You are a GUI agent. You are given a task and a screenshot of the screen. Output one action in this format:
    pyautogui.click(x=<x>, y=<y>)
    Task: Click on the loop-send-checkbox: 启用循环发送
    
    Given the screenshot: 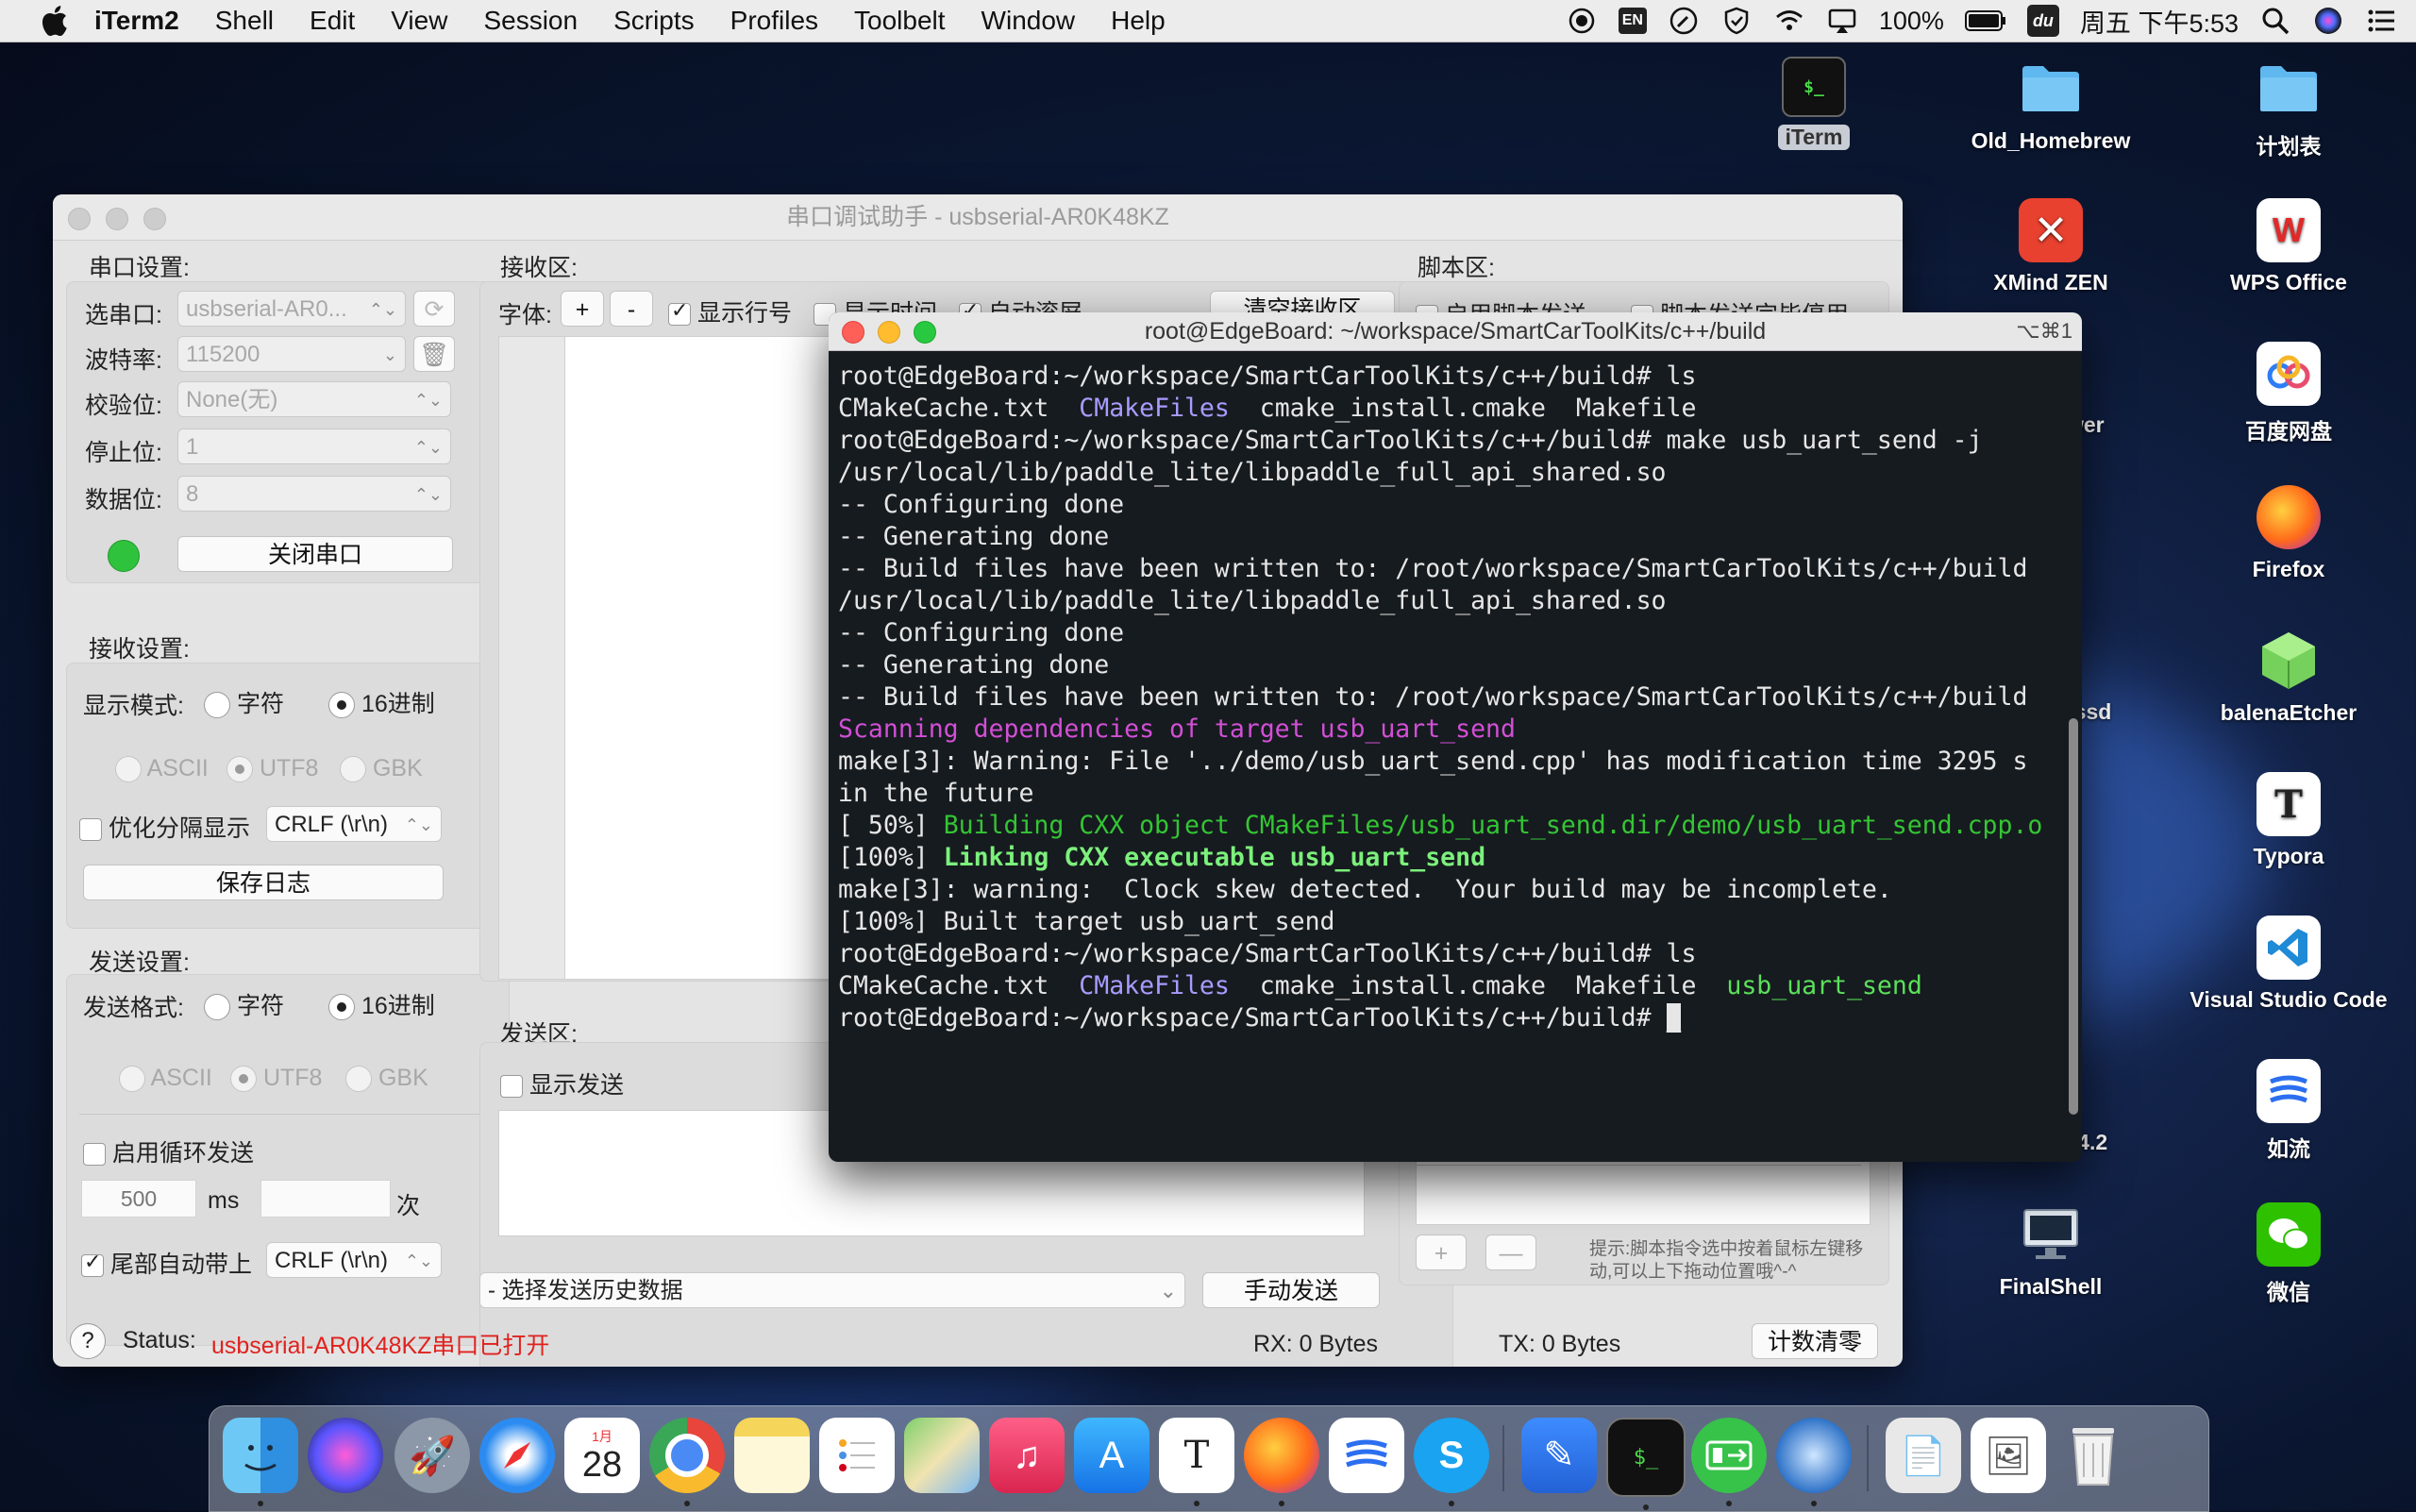 What is the action you would take?
    pyautogui.click(x=168, y=1151)
    